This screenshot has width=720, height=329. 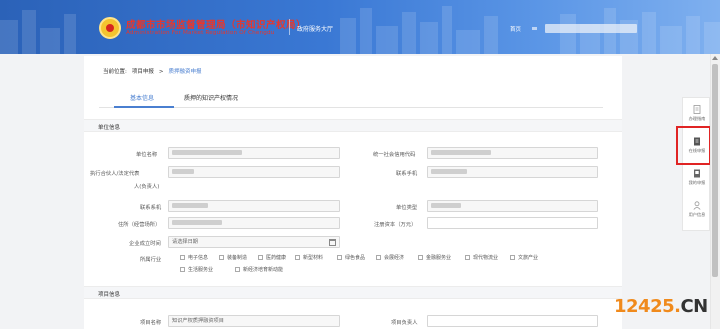 What do you see at coordinates (147, 187) in the screenshot?
I see `legal-rep-label-line2: 人(负责人)` at bounding box center [147, 187].